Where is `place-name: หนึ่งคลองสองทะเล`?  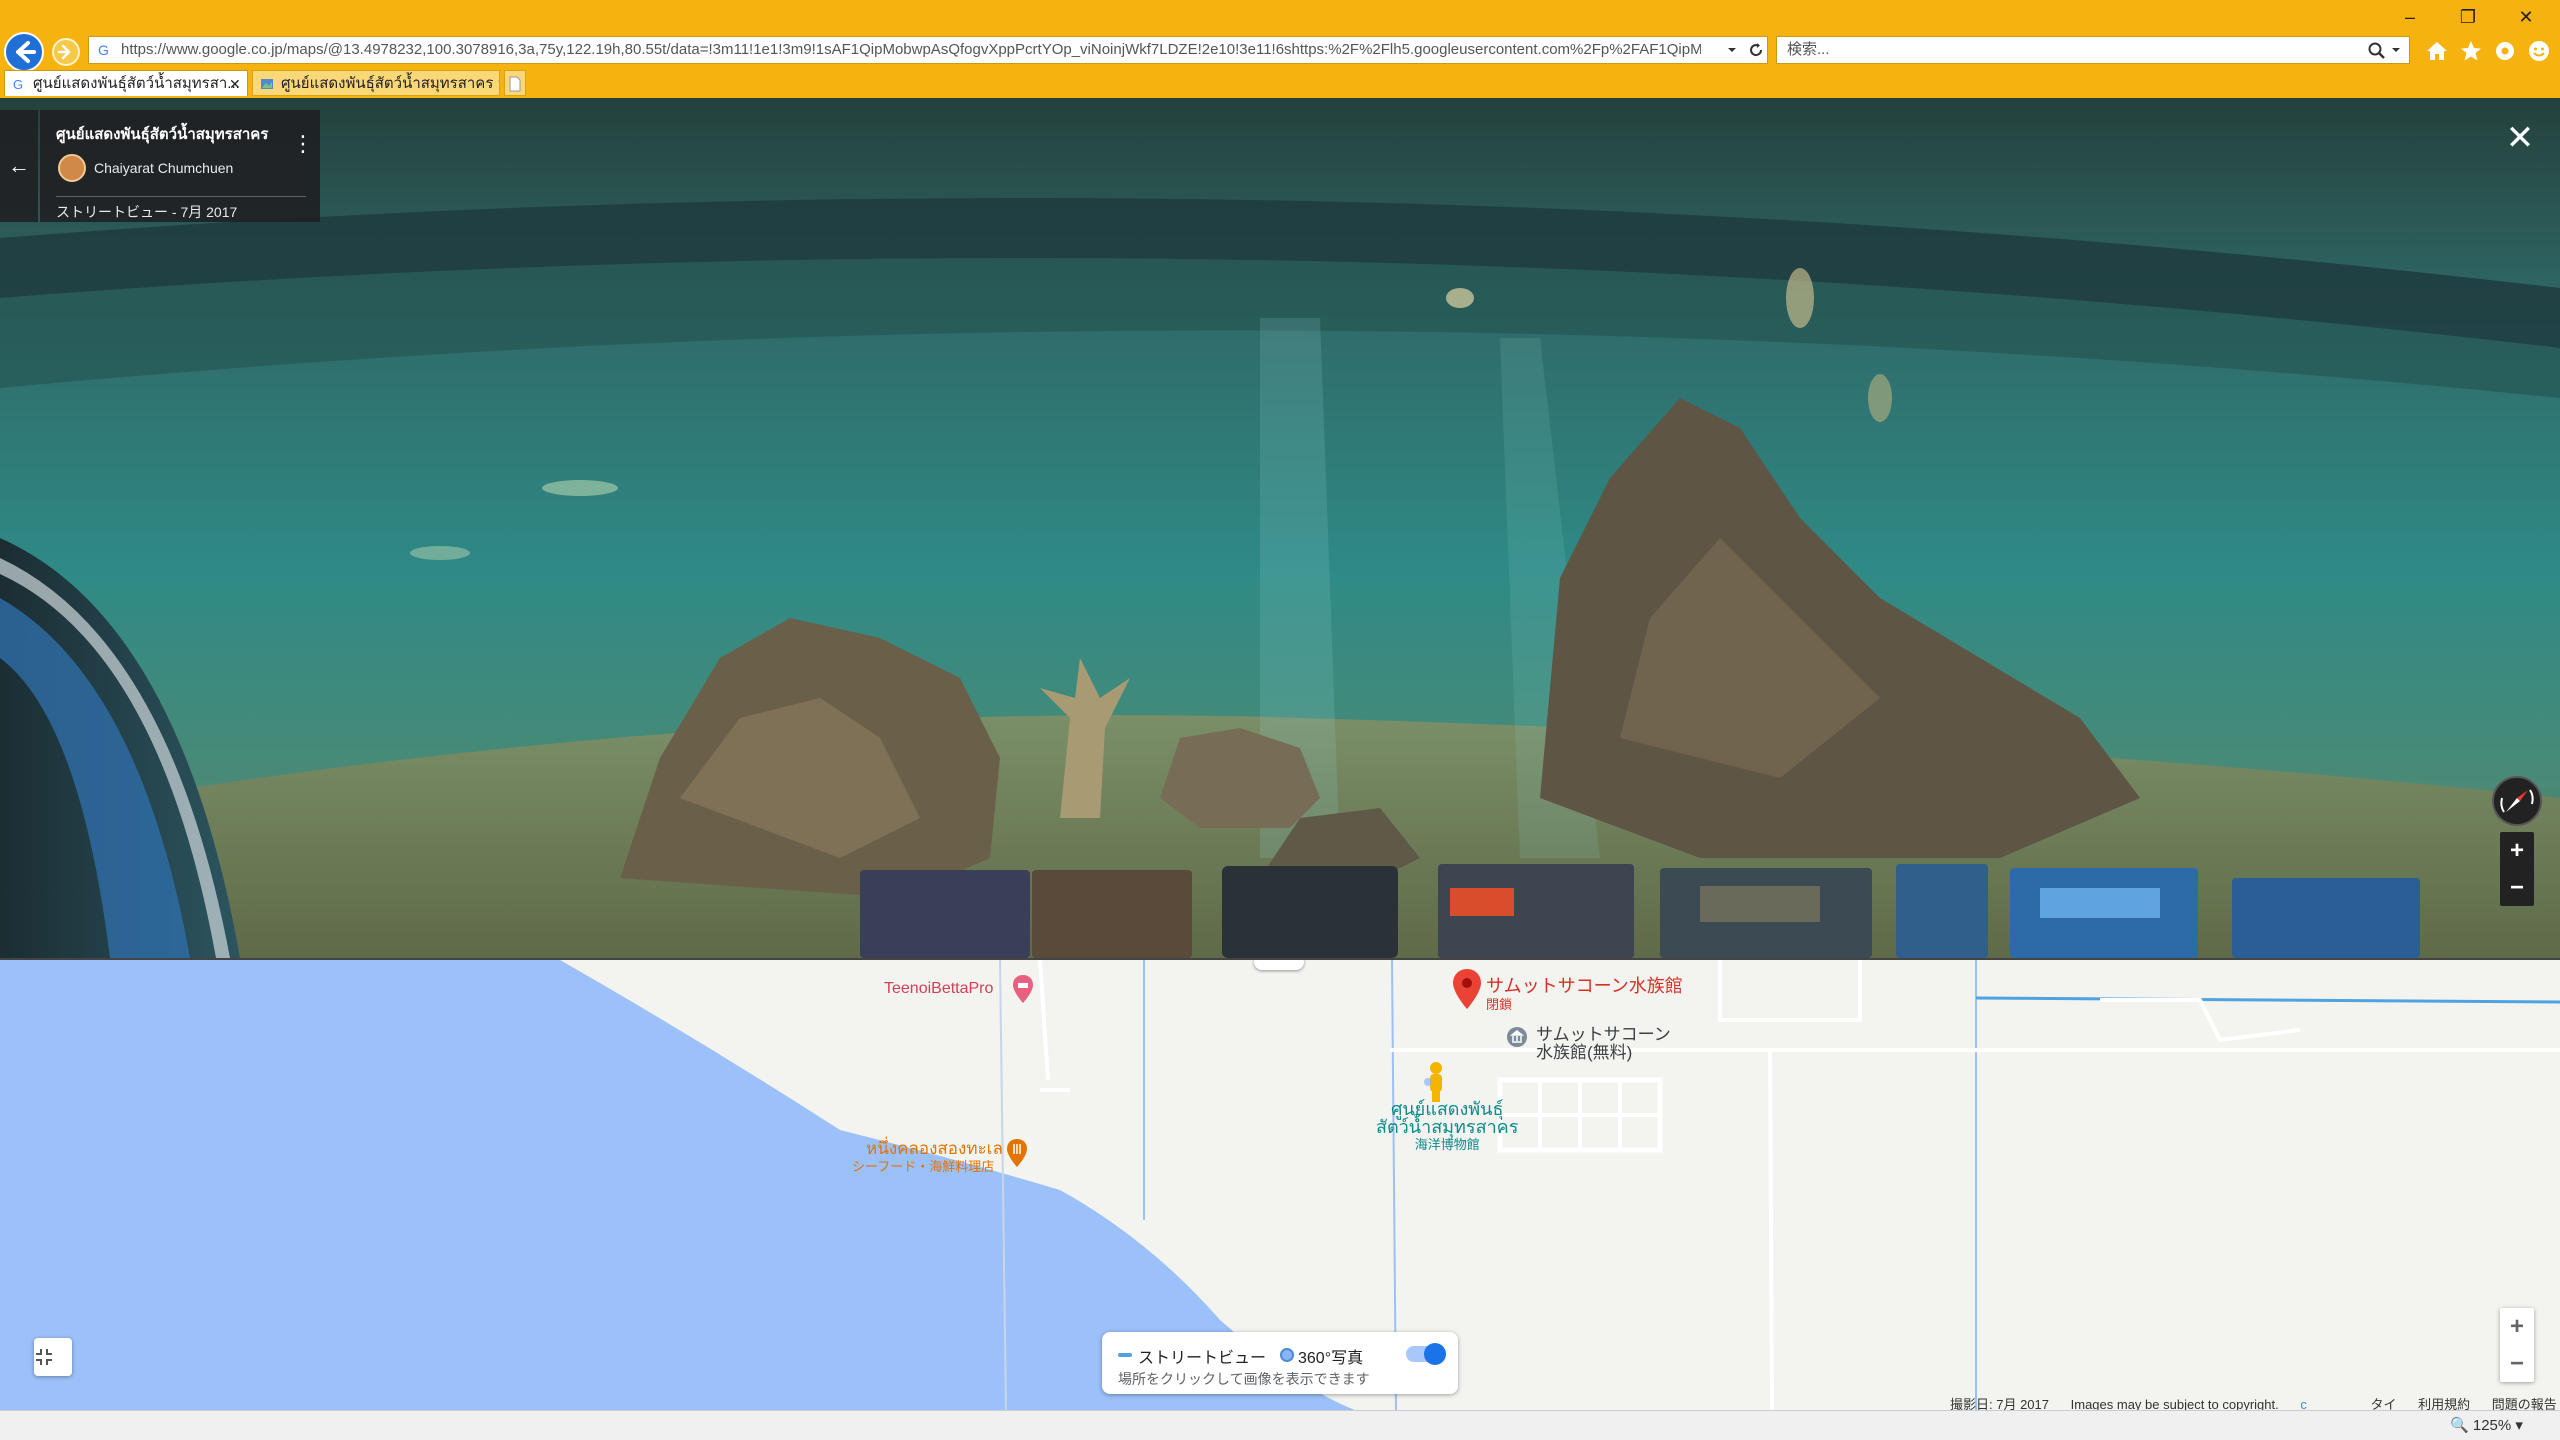 place-name: หนึ่งคลองสองทะเล is located at coordinates (934, 1148).